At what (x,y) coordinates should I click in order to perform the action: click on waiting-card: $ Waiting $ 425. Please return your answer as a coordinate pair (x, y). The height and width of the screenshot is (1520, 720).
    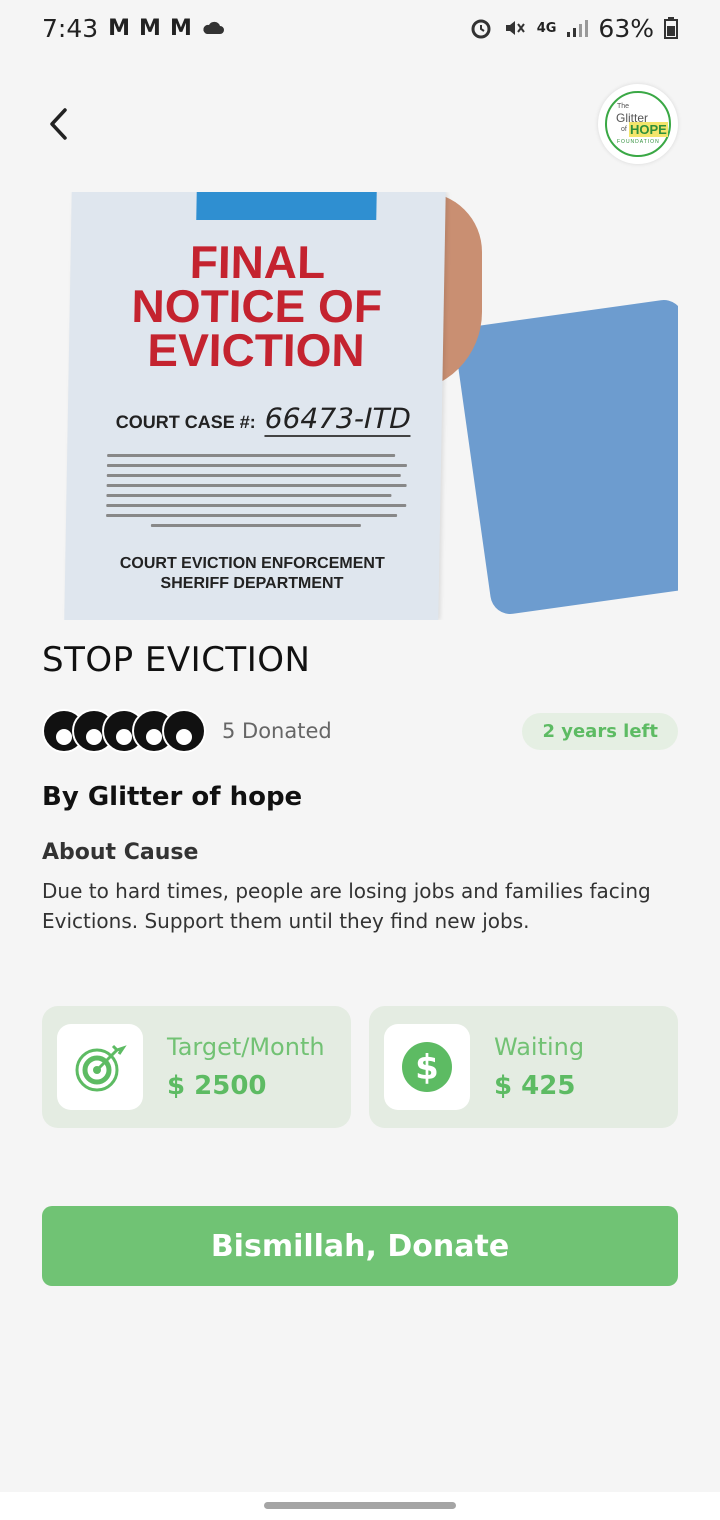
    Looking at the image, I should click on (523, 1067).